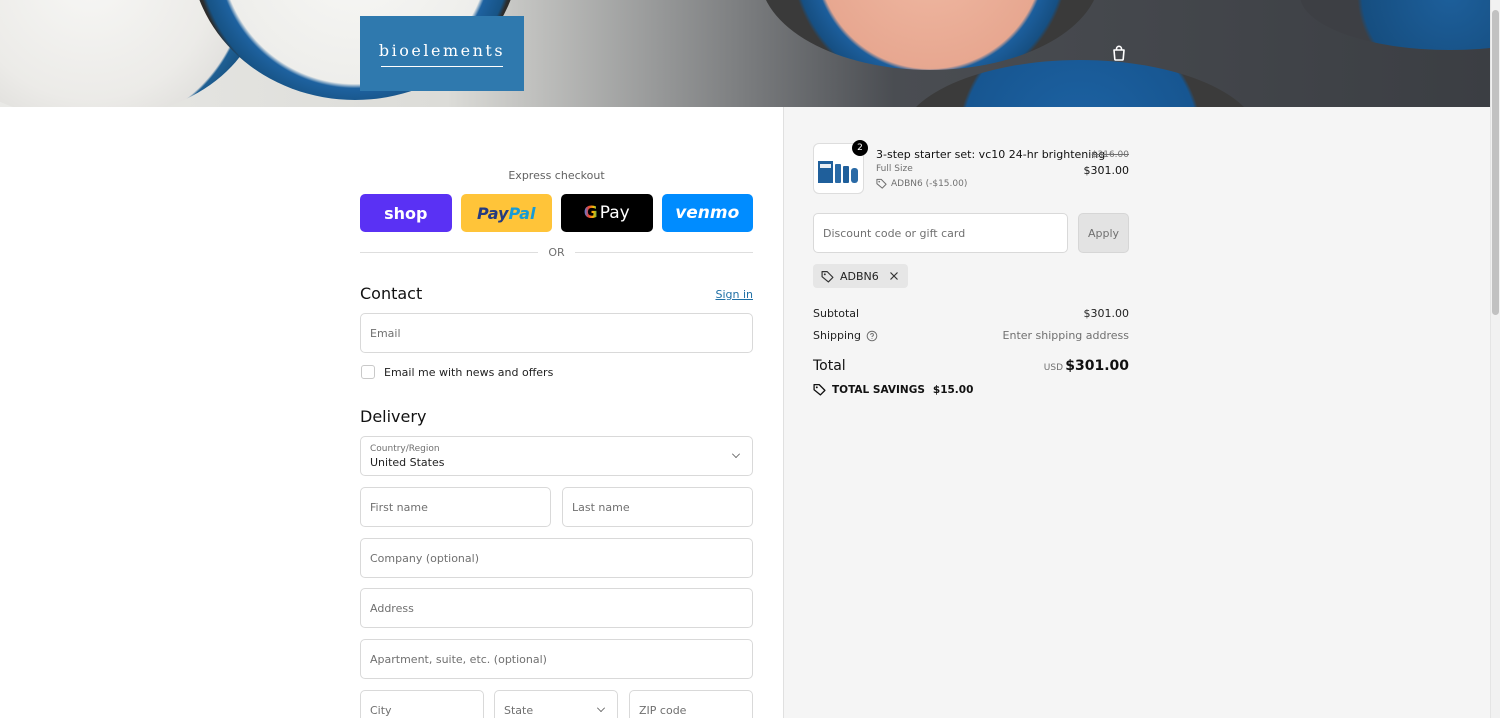 The image size is (1500, 718). Describe the element at coordinates (1103, 233) in the screenshot. I see `apply-button: Apply` at that location.